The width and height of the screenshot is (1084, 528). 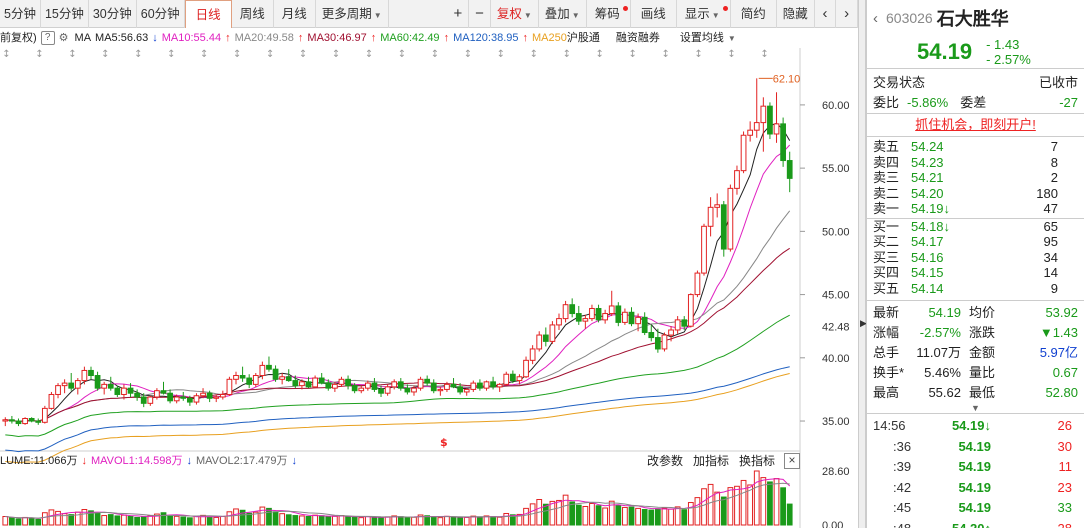 I want to click on zoom-out-button: −, so click(x=480, y=14).